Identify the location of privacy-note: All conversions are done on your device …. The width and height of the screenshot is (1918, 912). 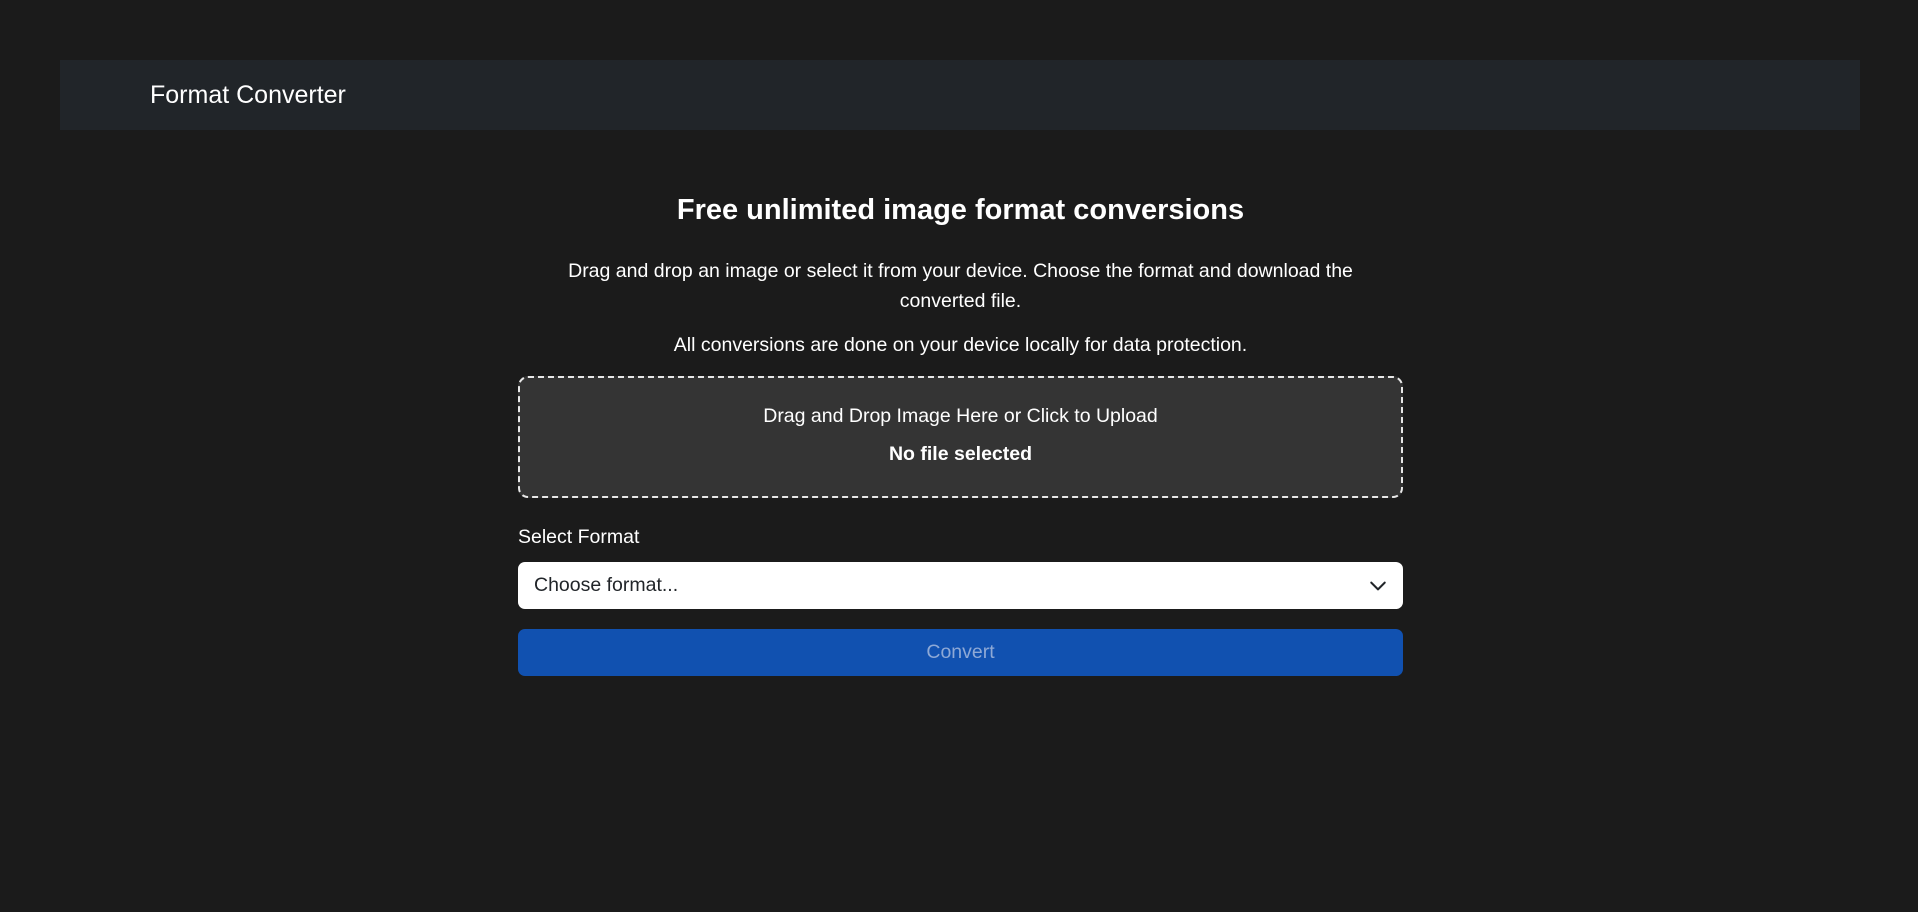
(960, 344).